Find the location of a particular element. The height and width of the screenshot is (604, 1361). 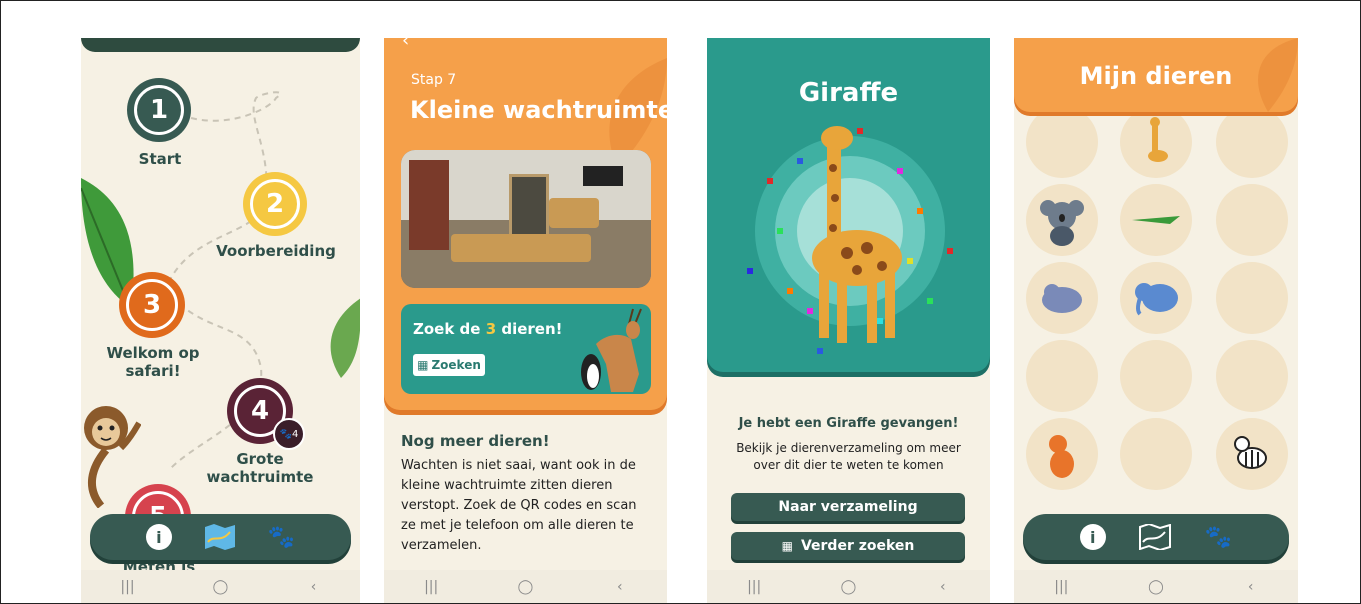

animal-slot-elephant is located at coordinates (1156, 298).